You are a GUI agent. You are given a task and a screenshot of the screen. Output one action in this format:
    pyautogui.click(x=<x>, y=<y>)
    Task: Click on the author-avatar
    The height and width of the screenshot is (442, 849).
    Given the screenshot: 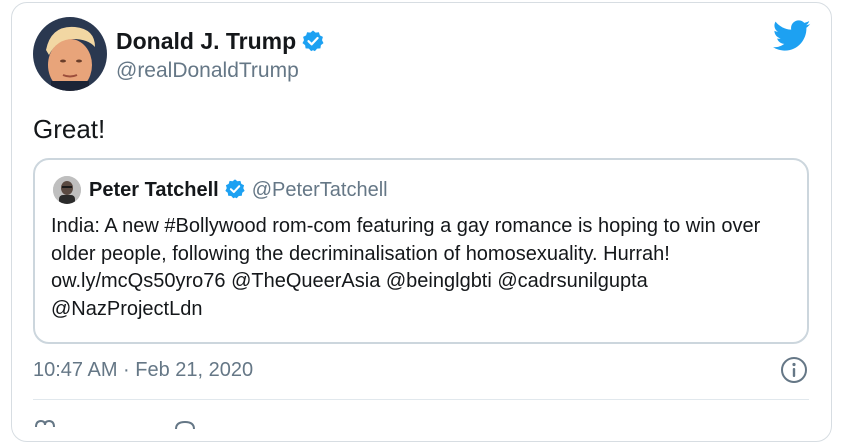 What is the action you would take?
    pyautogui.click(x=70, y=54)
    